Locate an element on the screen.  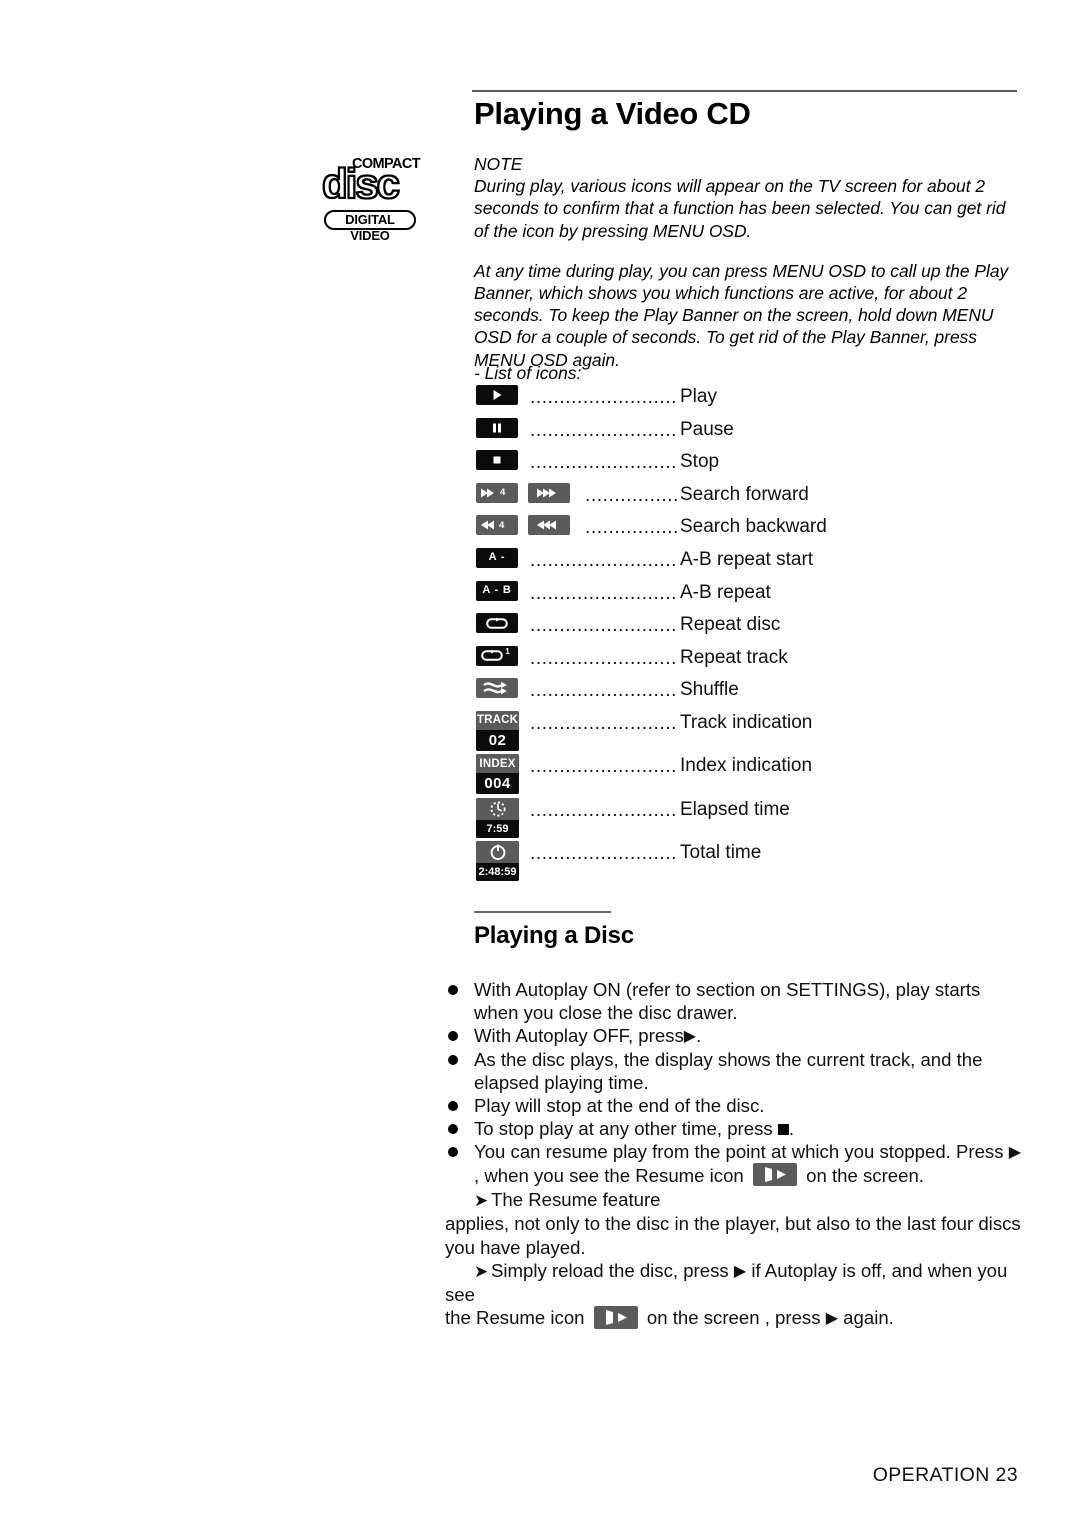
legend-icons: A - is located at coordinates (497, 557).